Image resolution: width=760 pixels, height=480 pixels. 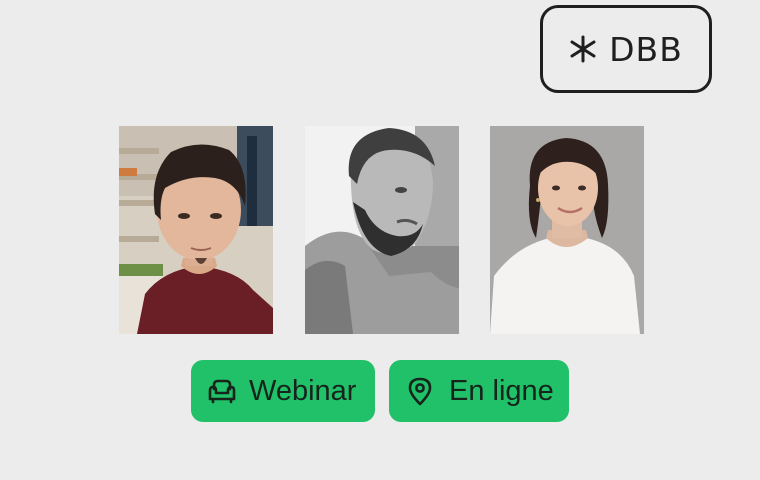 What do you see at coordinates (646, 49) in the screenshot?
I see `brand-name: DBB` at bounding box center [646, 49].